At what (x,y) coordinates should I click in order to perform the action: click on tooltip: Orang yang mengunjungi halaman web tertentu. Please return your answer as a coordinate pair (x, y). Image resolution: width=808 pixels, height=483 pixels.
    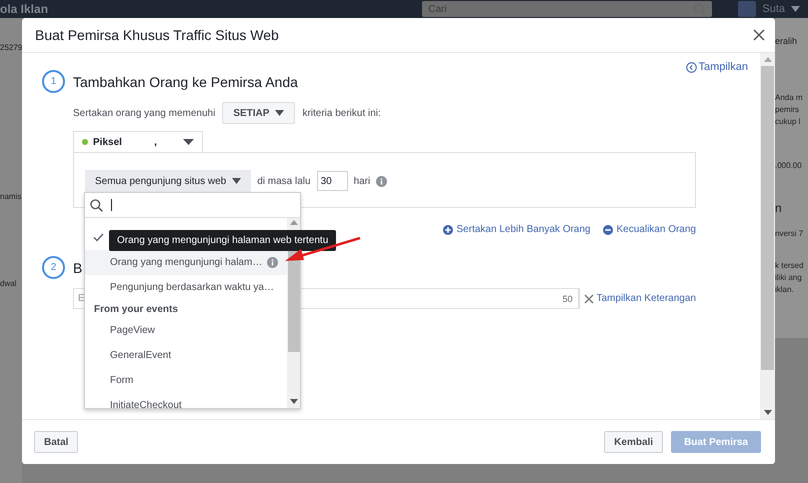
    Looking at the image, I should click on (222, 240).